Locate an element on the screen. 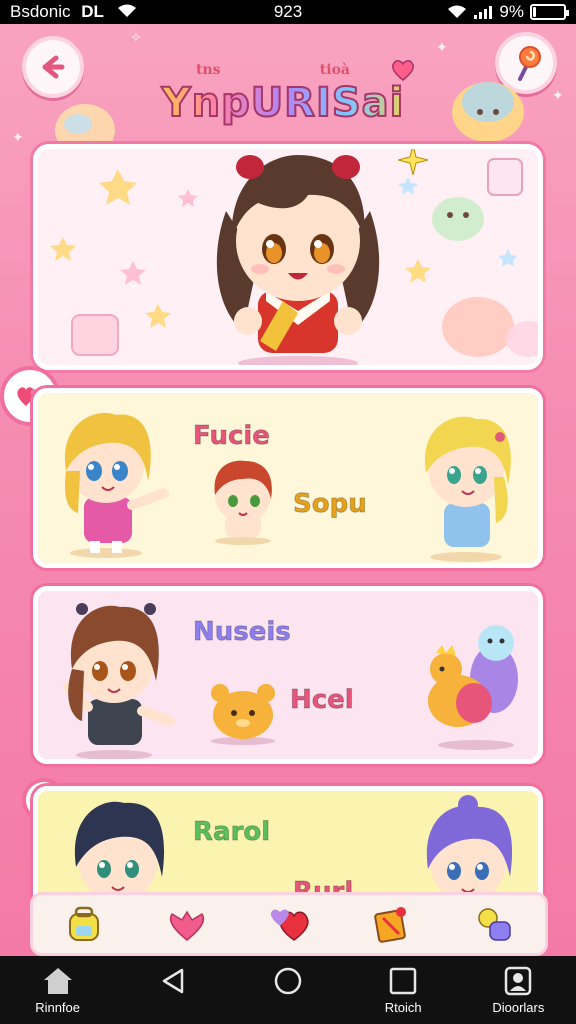 This screenshot has height=1024, width=576. dragon-and-cat-illustration is located at coordinates (473, 687).